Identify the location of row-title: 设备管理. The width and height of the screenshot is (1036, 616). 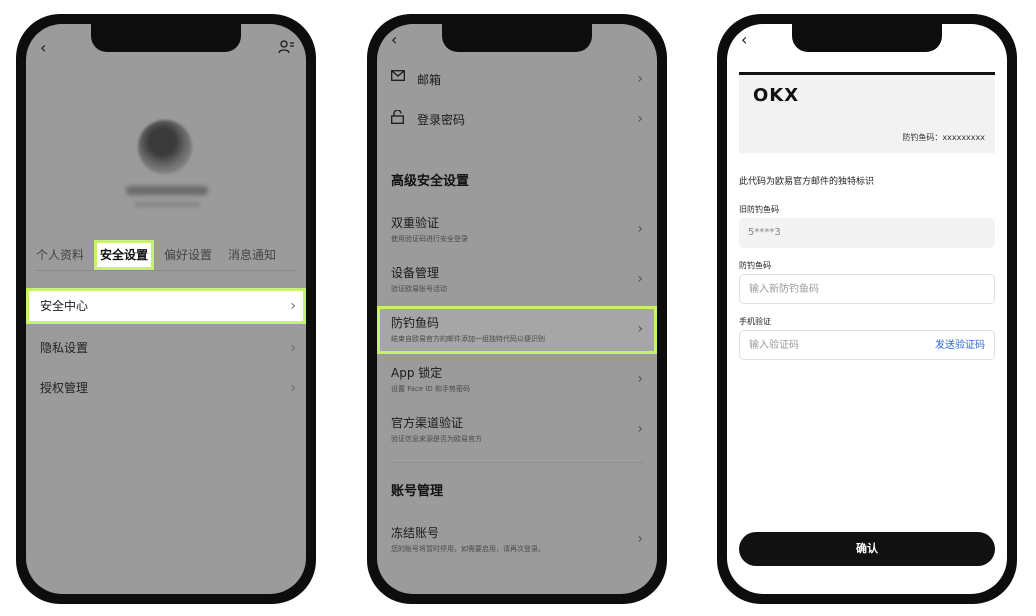
(415, 273).